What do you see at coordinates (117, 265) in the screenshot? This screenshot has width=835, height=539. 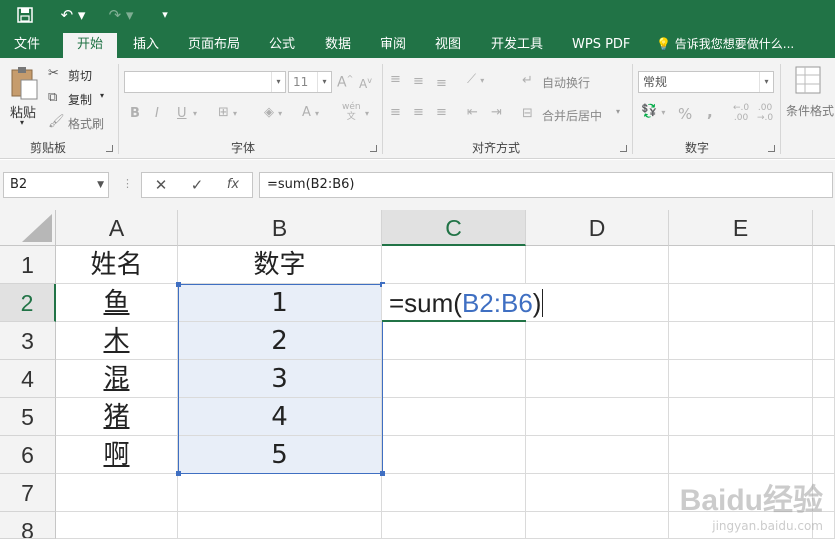 I see `cell-a1: 姓名` at bounding box center [117, 265].